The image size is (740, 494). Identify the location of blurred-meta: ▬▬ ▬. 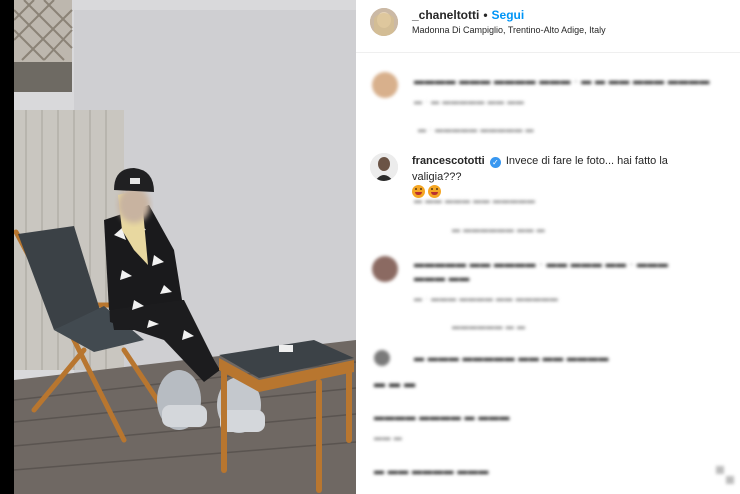
(388, 437).